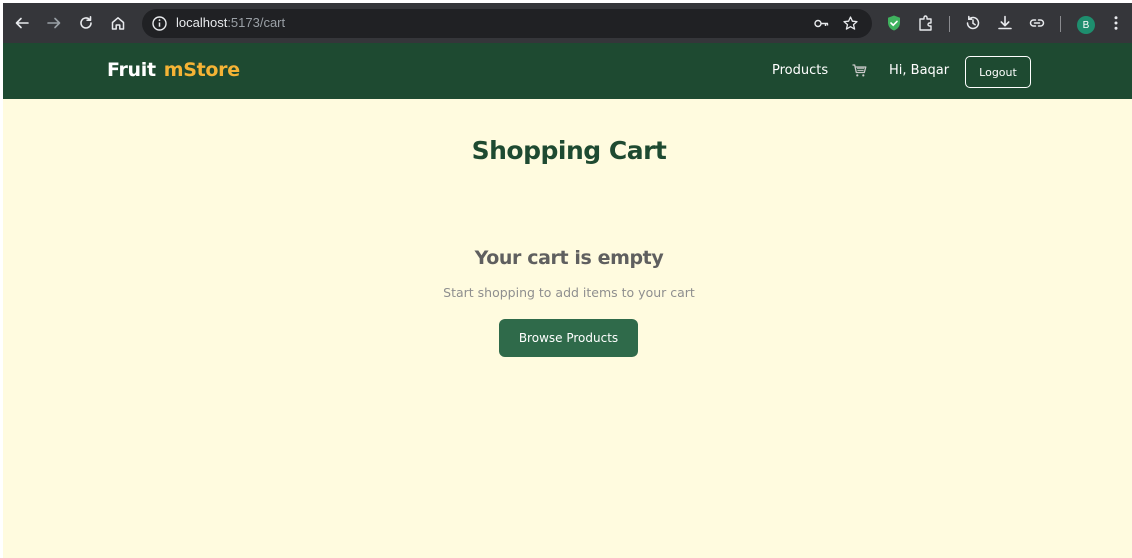 Image resolution: width=1132 pixels, height=558 pixels. What do you see at coordinates (569, 150) in the screenshot?
I see `page-title: Shopping Cart` at bounding box center [569, 150].